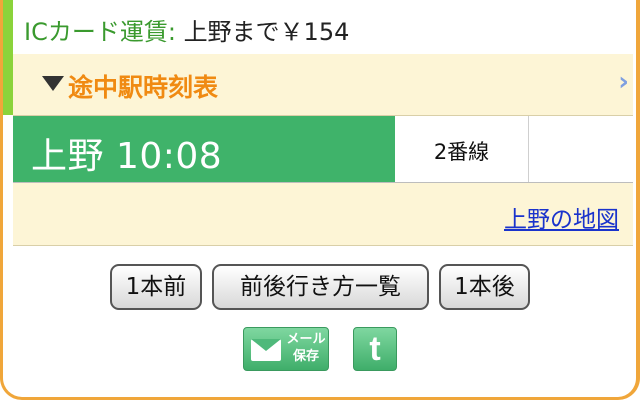 The height and width of the screenshot is (400, 640). What do you see at coordinates (266, 350) in the screenshot?
I see `mail-envelope-icon` at bounding box center [266, 350].